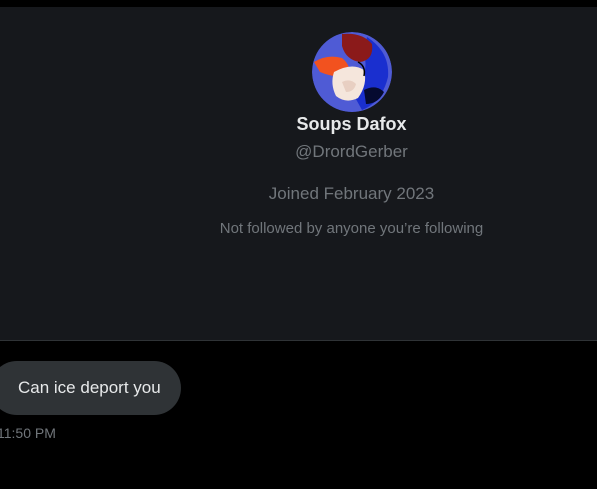  What do you see at coordinates (351, 228) in the screenshot?
I see `followers-you-know: Not followed by anyone you’re following` at bounding box center [351, 228].